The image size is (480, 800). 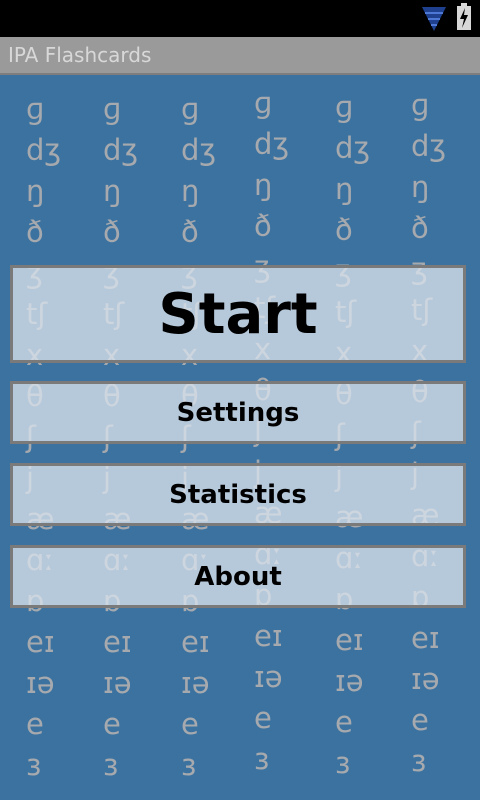 What do you see at coordinates (434, 19) in the screenshot?
I see `signal-icon` at bounding box center [434, 19].